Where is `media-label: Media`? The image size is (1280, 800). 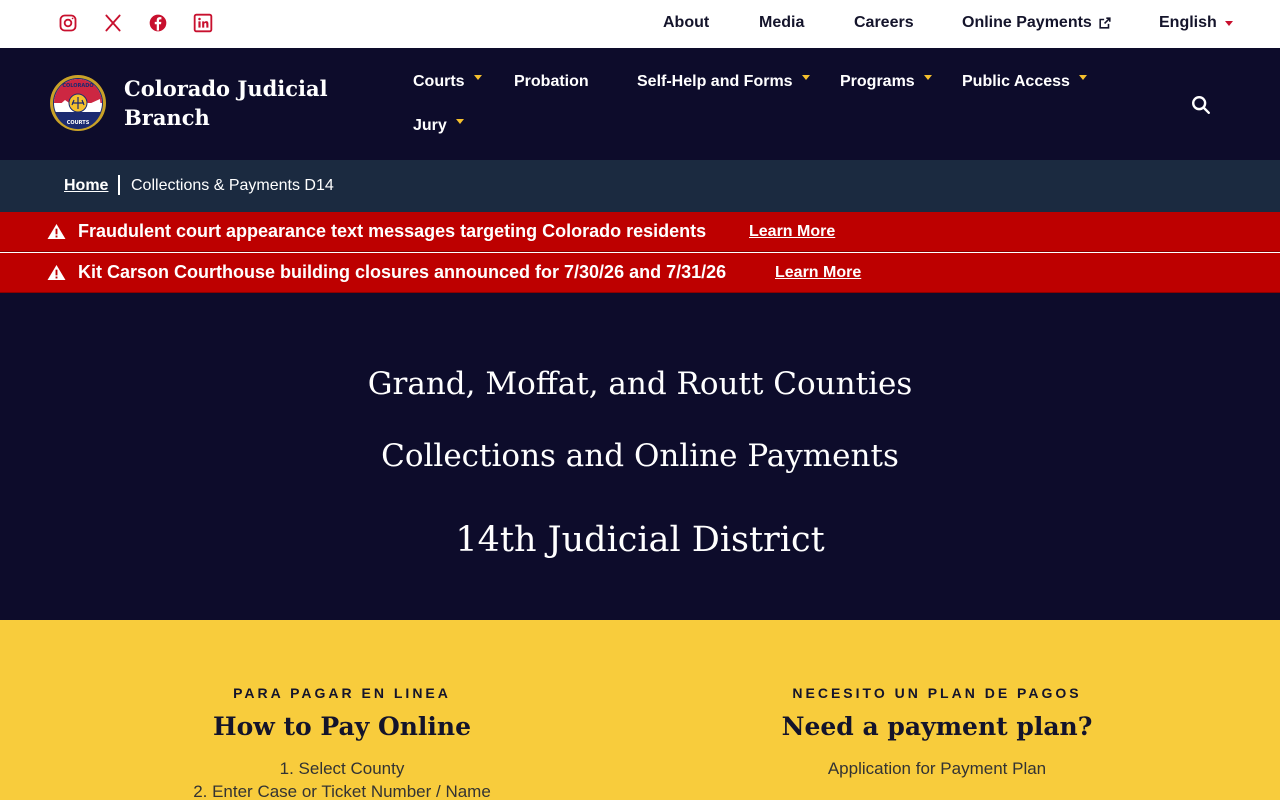
media-label: Media is located at coordinates (782, 22).